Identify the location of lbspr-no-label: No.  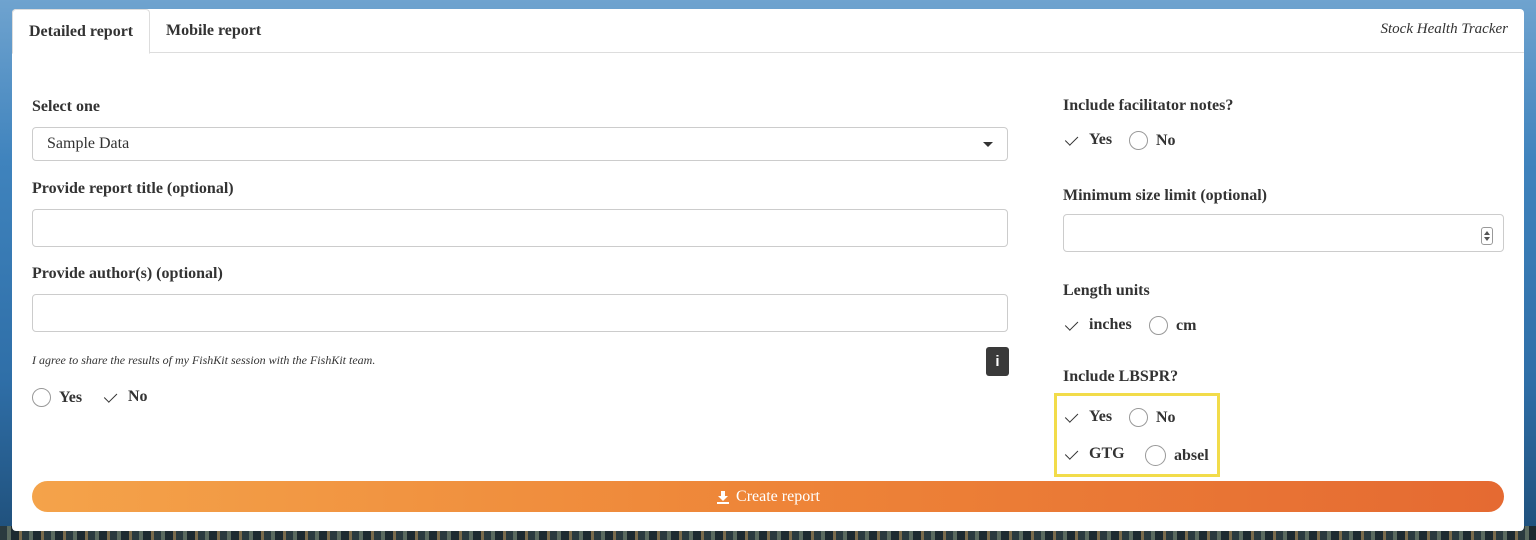
(1166, 417).